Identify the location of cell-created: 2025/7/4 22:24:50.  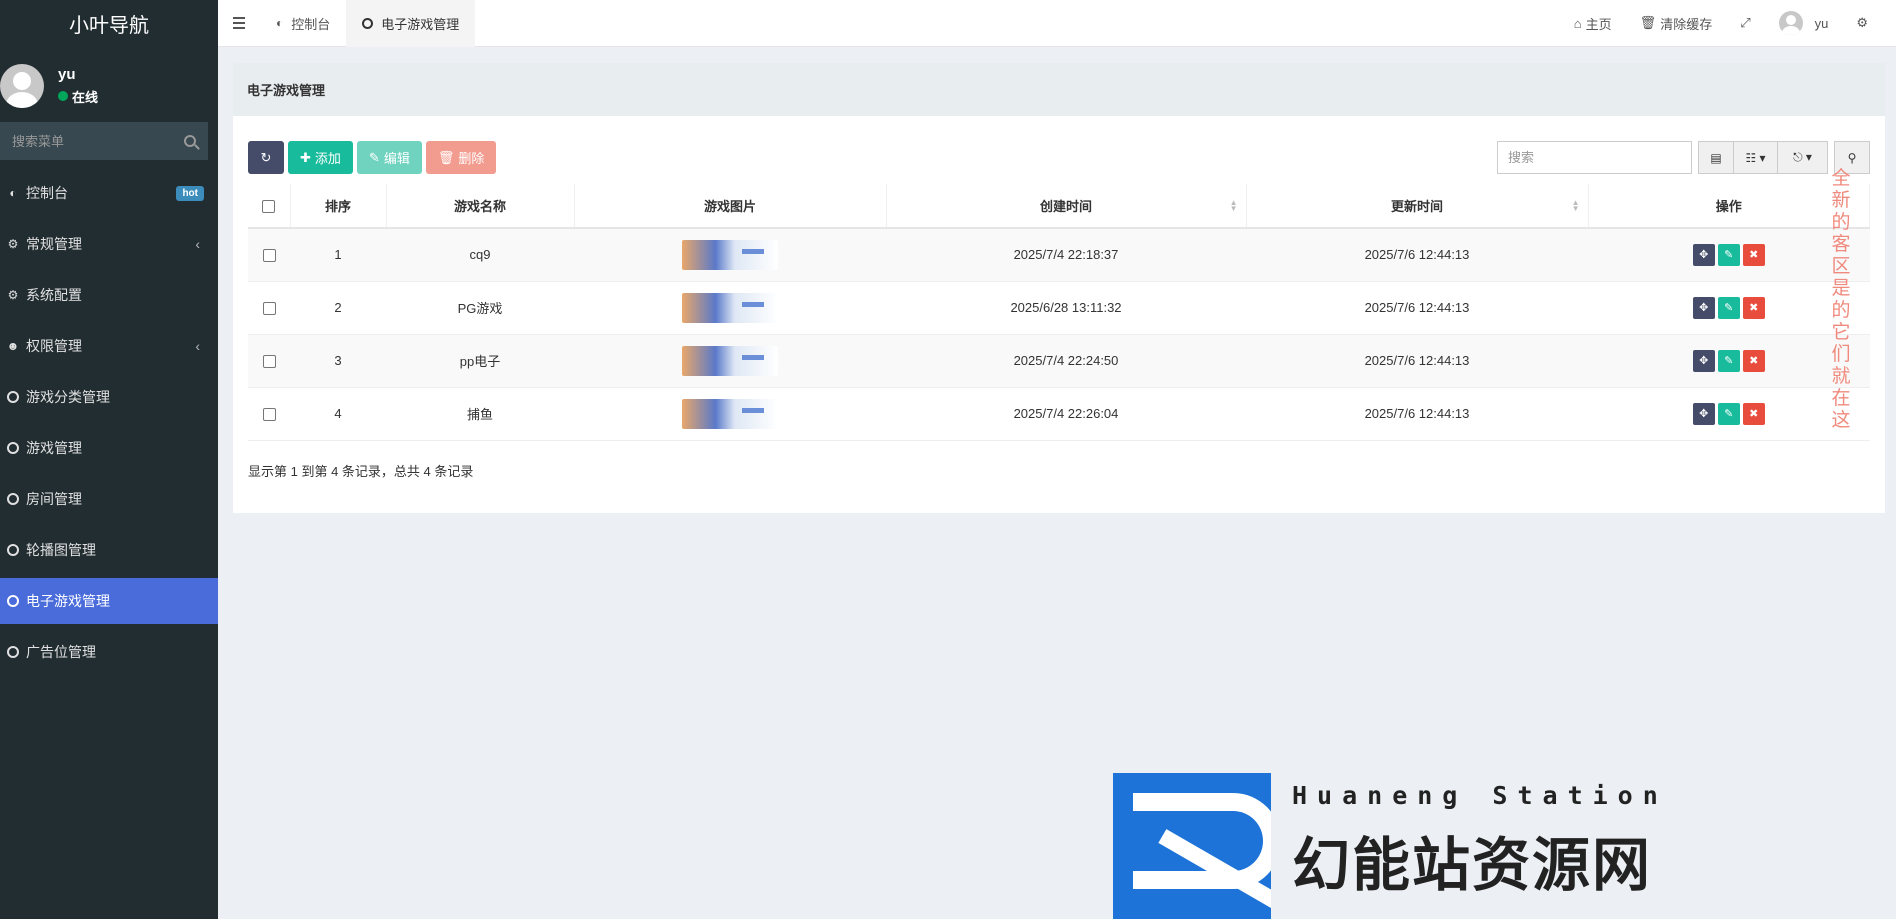
(1066, 361).